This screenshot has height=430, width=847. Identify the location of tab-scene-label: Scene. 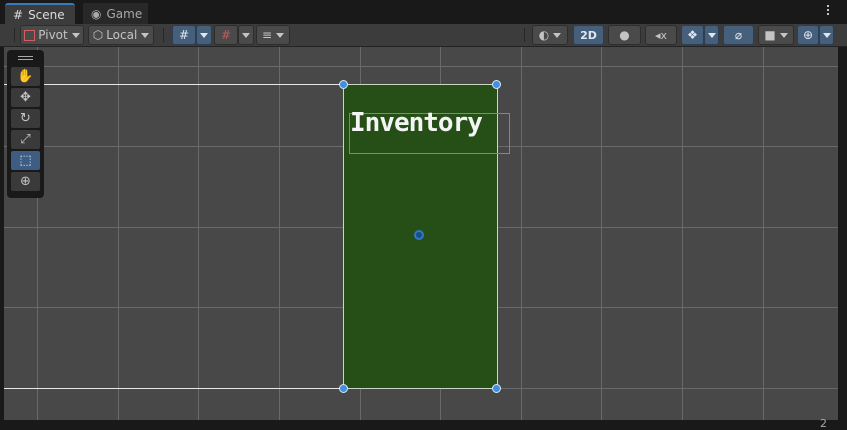
(46, 14).